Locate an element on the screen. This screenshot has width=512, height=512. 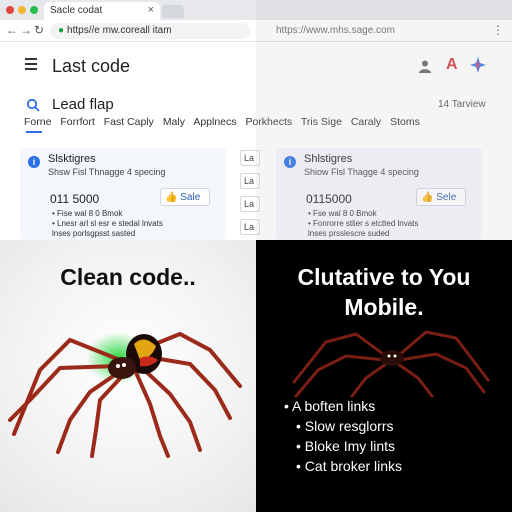
sale-button-label: Sele is located at coordinates (446, 197).